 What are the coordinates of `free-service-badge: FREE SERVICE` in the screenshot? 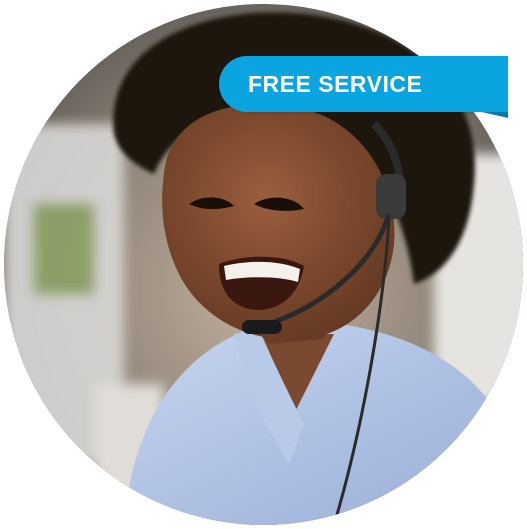 It's located at (363, 84).